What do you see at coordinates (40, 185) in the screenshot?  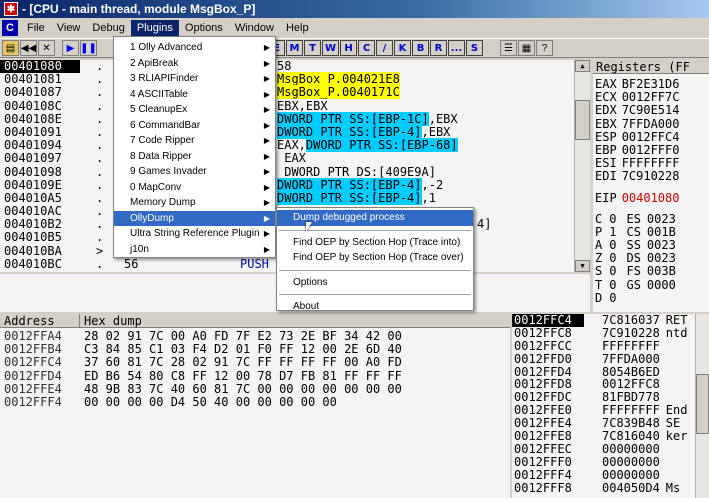 I see `disasm-address: 0040109E` at bounding box center [40, 185].